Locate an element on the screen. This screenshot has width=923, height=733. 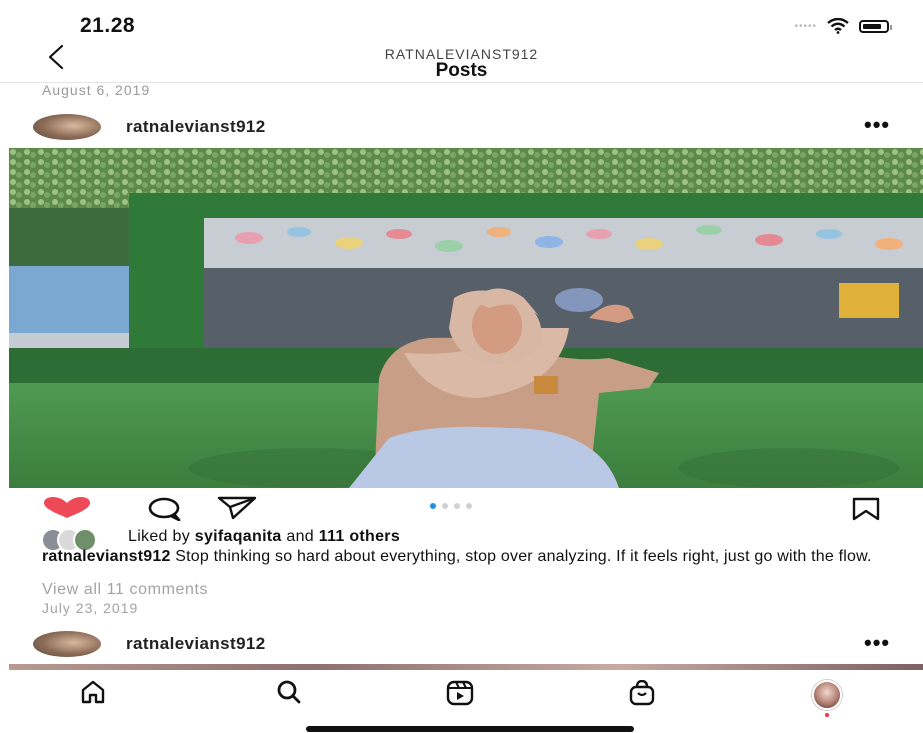
comment-icon is located at coordinates (164, 509).